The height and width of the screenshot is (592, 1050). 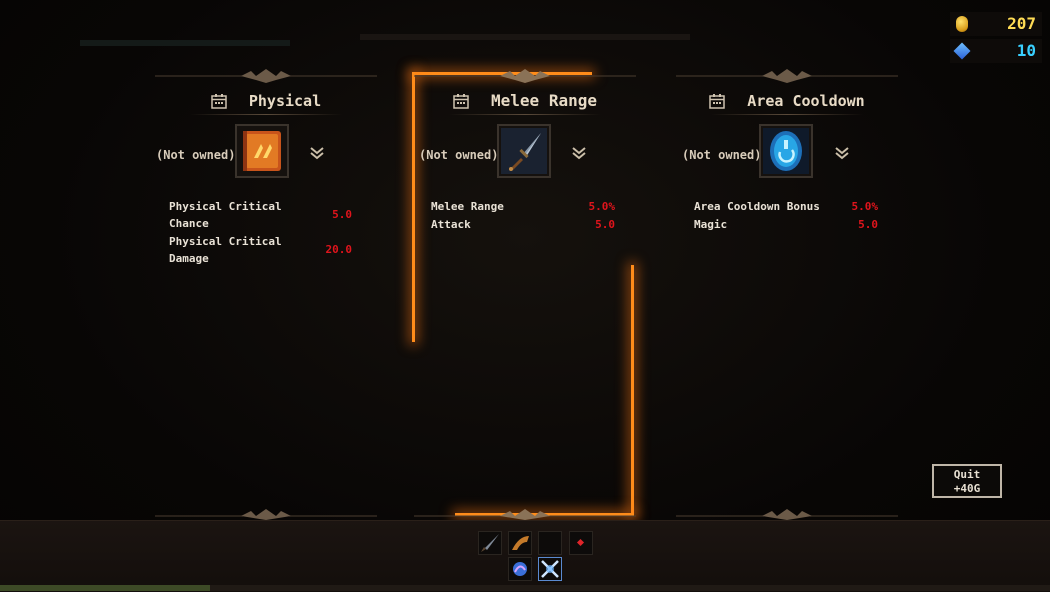 What do you see at coordinates (225, 250) in the screenshot?
I see `stat-label: Physical Critical Damage` at bounding box center [225, 250].